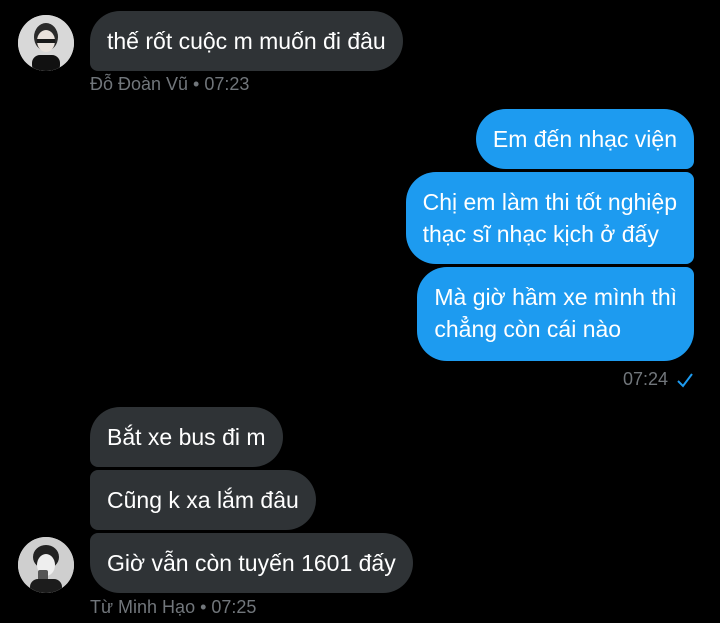  What do you see at coordinates (584, 139) in the screenshot?
I see `message-bubble-outgoing: Em đến nhạc viện` at bounding box center [584, 139].